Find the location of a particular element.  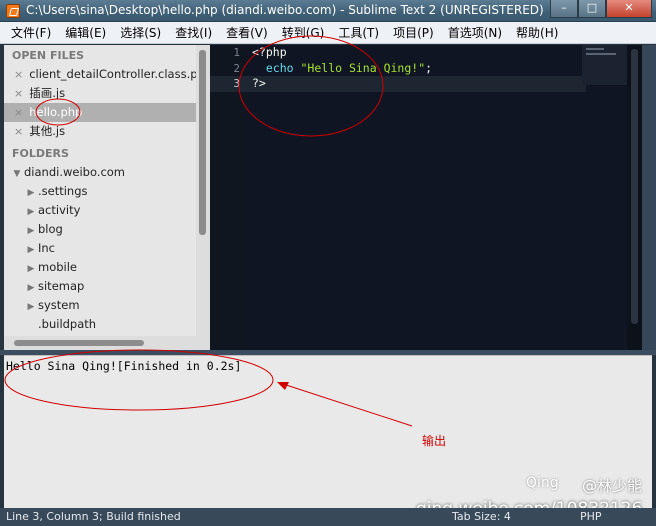

window-frame-right is located at coordinates (649, 197).